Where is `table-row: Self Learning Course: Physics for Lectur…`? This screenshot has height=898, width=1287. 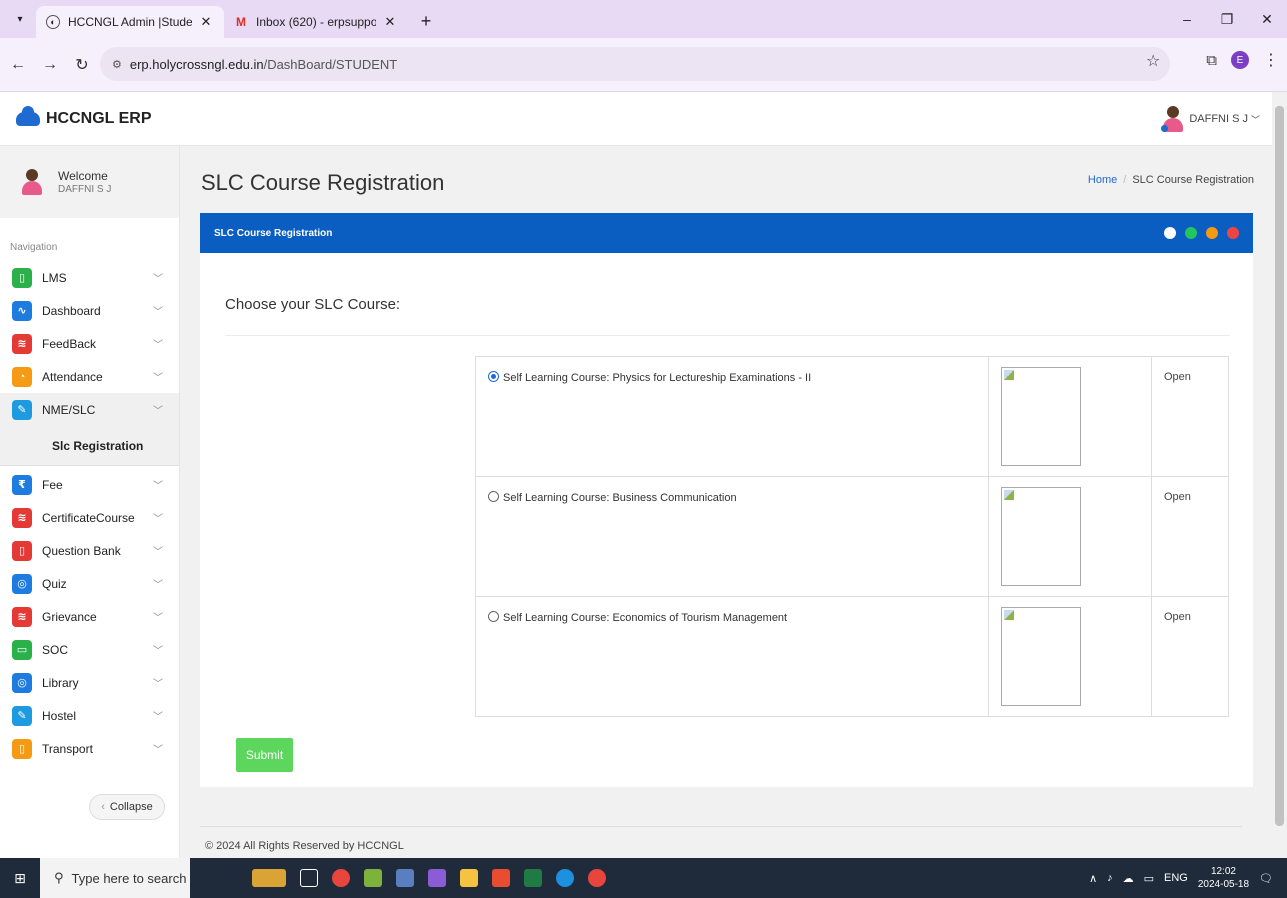 table-row: Self Learning Course: Physics for Lectur… is located at coordinates (852, 416).